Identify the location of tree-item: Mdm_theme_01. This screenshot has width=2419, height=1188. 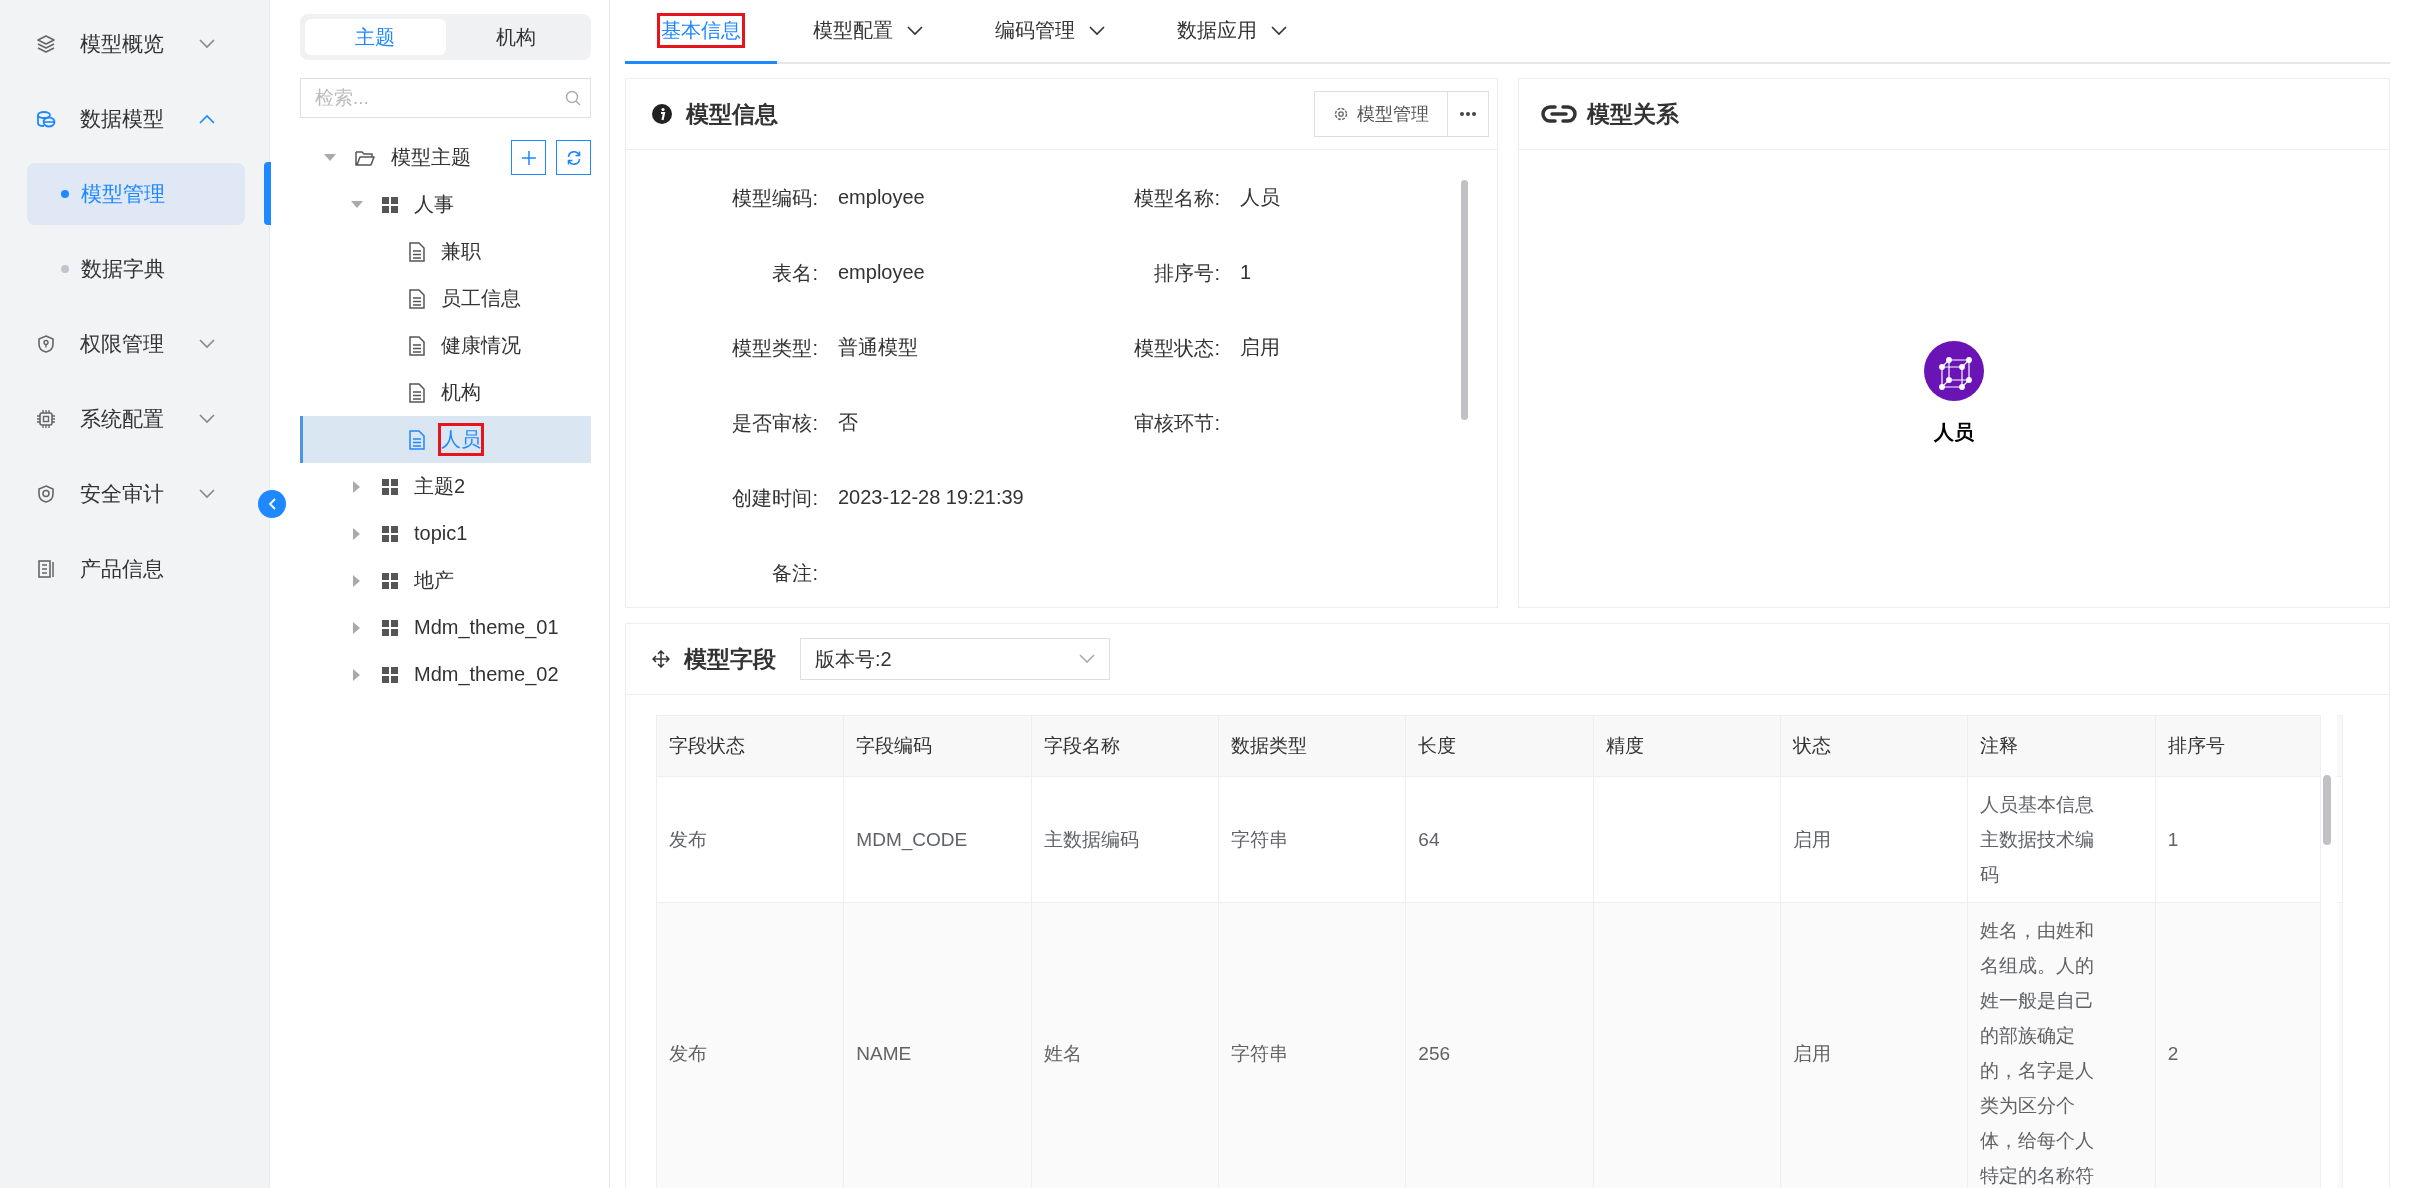
(445, 627).